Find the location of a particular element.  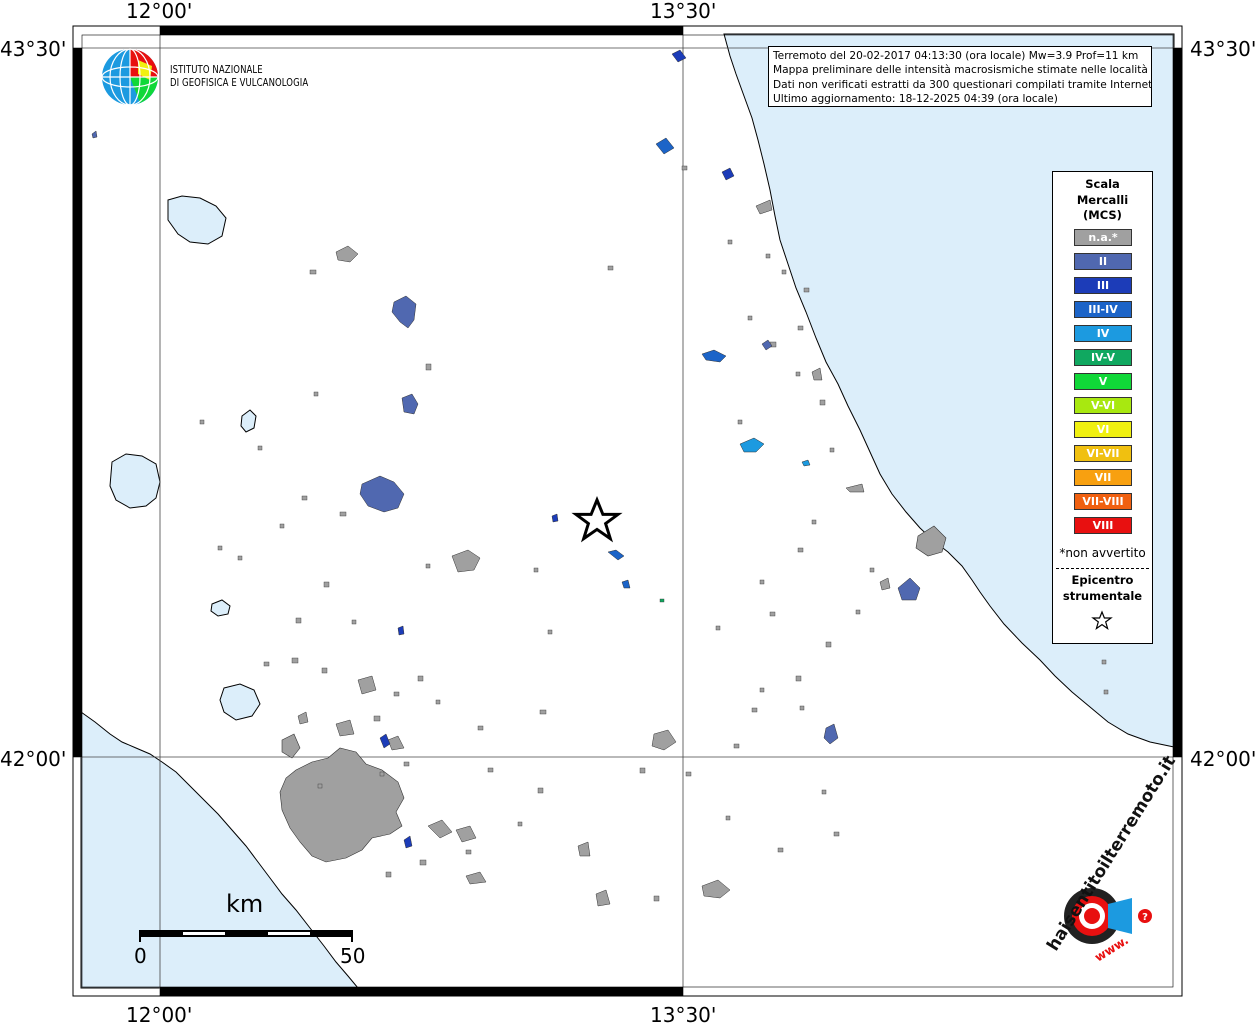

legend-note: *non avvertito is located at coordinates (1102, 553).